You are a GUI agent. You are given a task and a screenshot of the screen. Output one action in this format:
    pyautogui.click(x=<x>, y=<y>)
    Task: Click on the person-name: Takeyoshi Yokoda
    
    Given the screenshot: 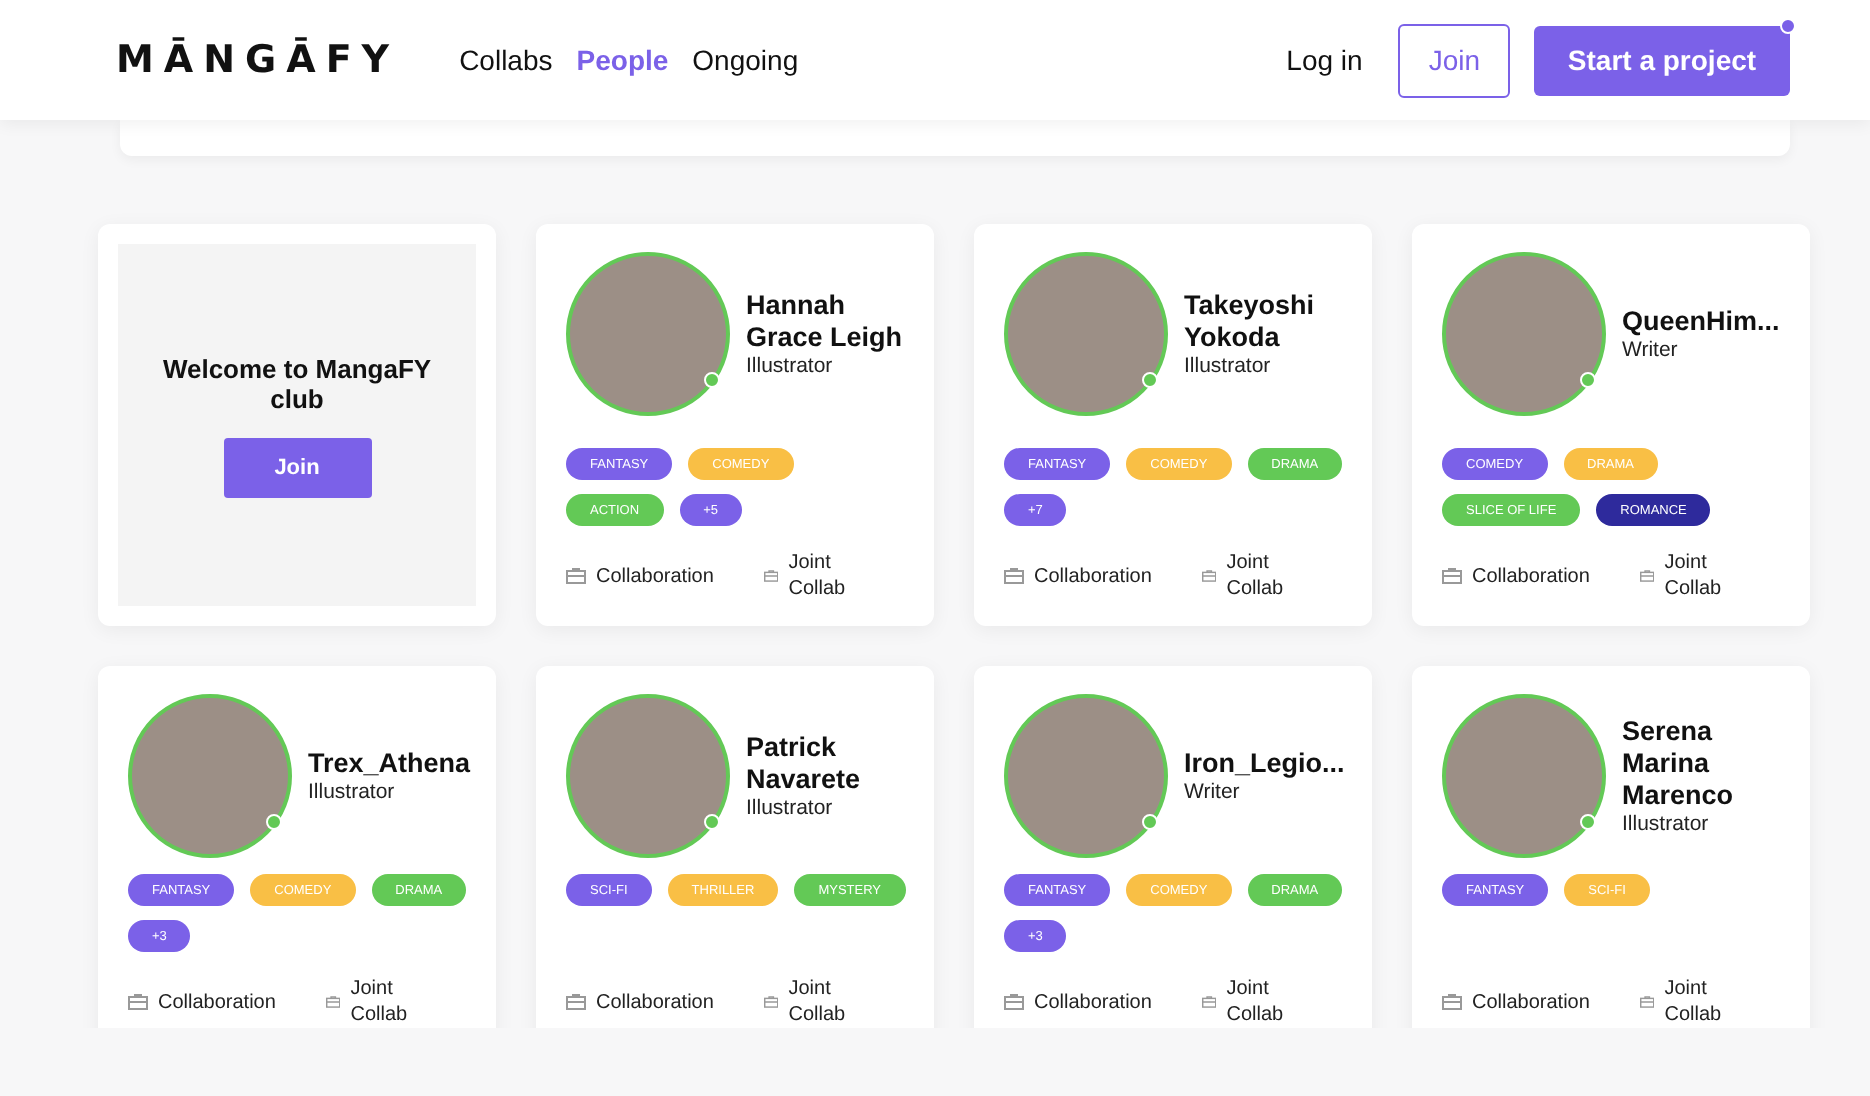 What is the action you would take?
    pyautogui.click(x=1264, y=322)
    